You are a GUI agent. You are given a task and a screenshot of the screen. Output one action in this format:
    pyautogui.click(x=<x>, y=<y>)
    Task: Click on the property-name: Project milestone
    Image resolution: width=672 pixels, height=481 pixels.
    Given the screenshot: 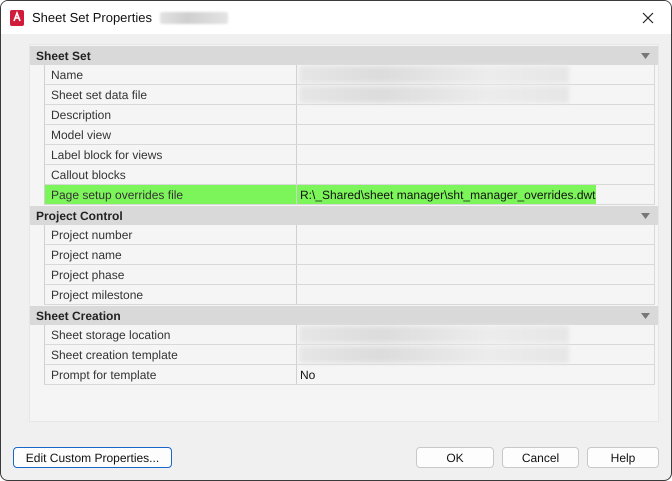 What is the action you would take?
    pyautogui.click(x=171, y=294)
    